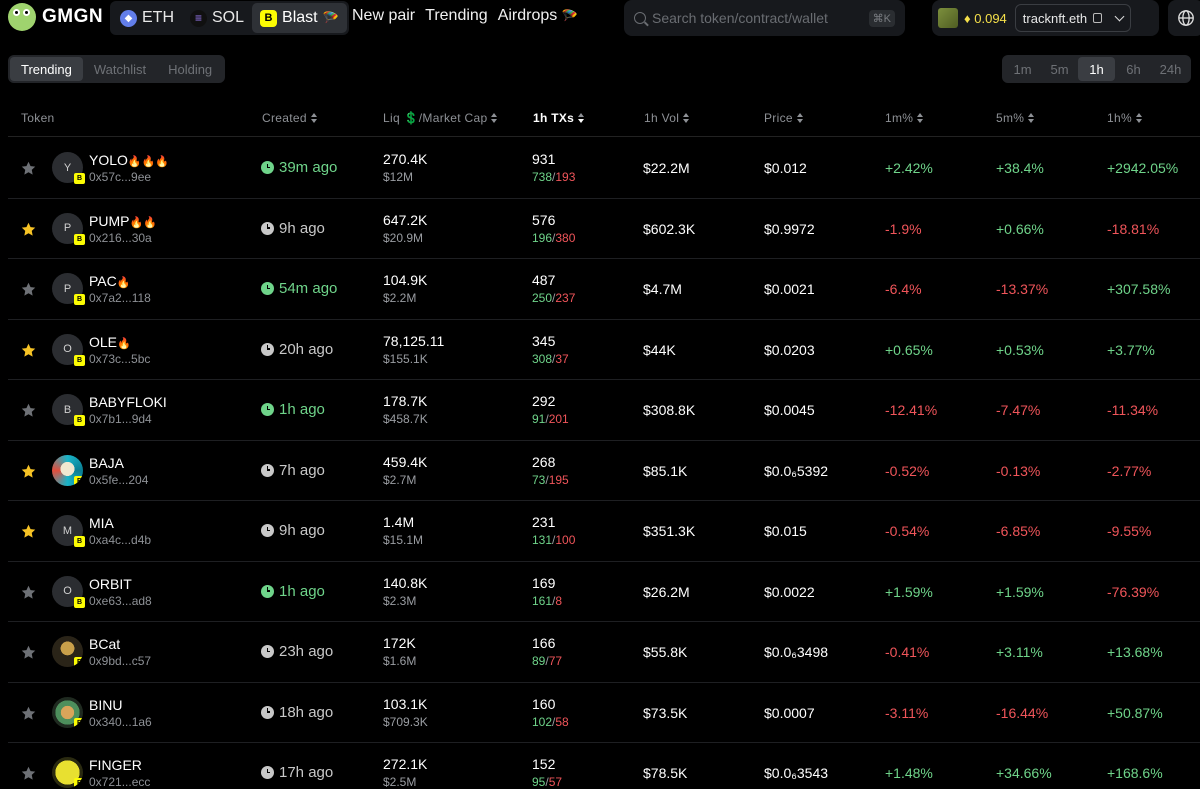 The width and height of the screenshot is (1200, 789). I want to click on header-txs: 1h TXs, so click(559, 118).